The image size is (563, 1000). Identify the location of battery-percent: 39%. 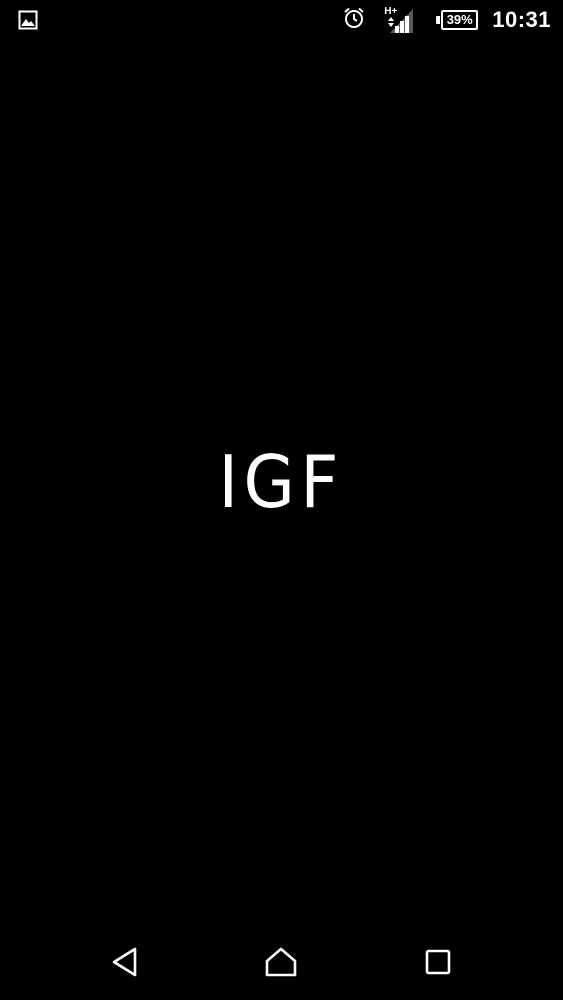
(460, 20).